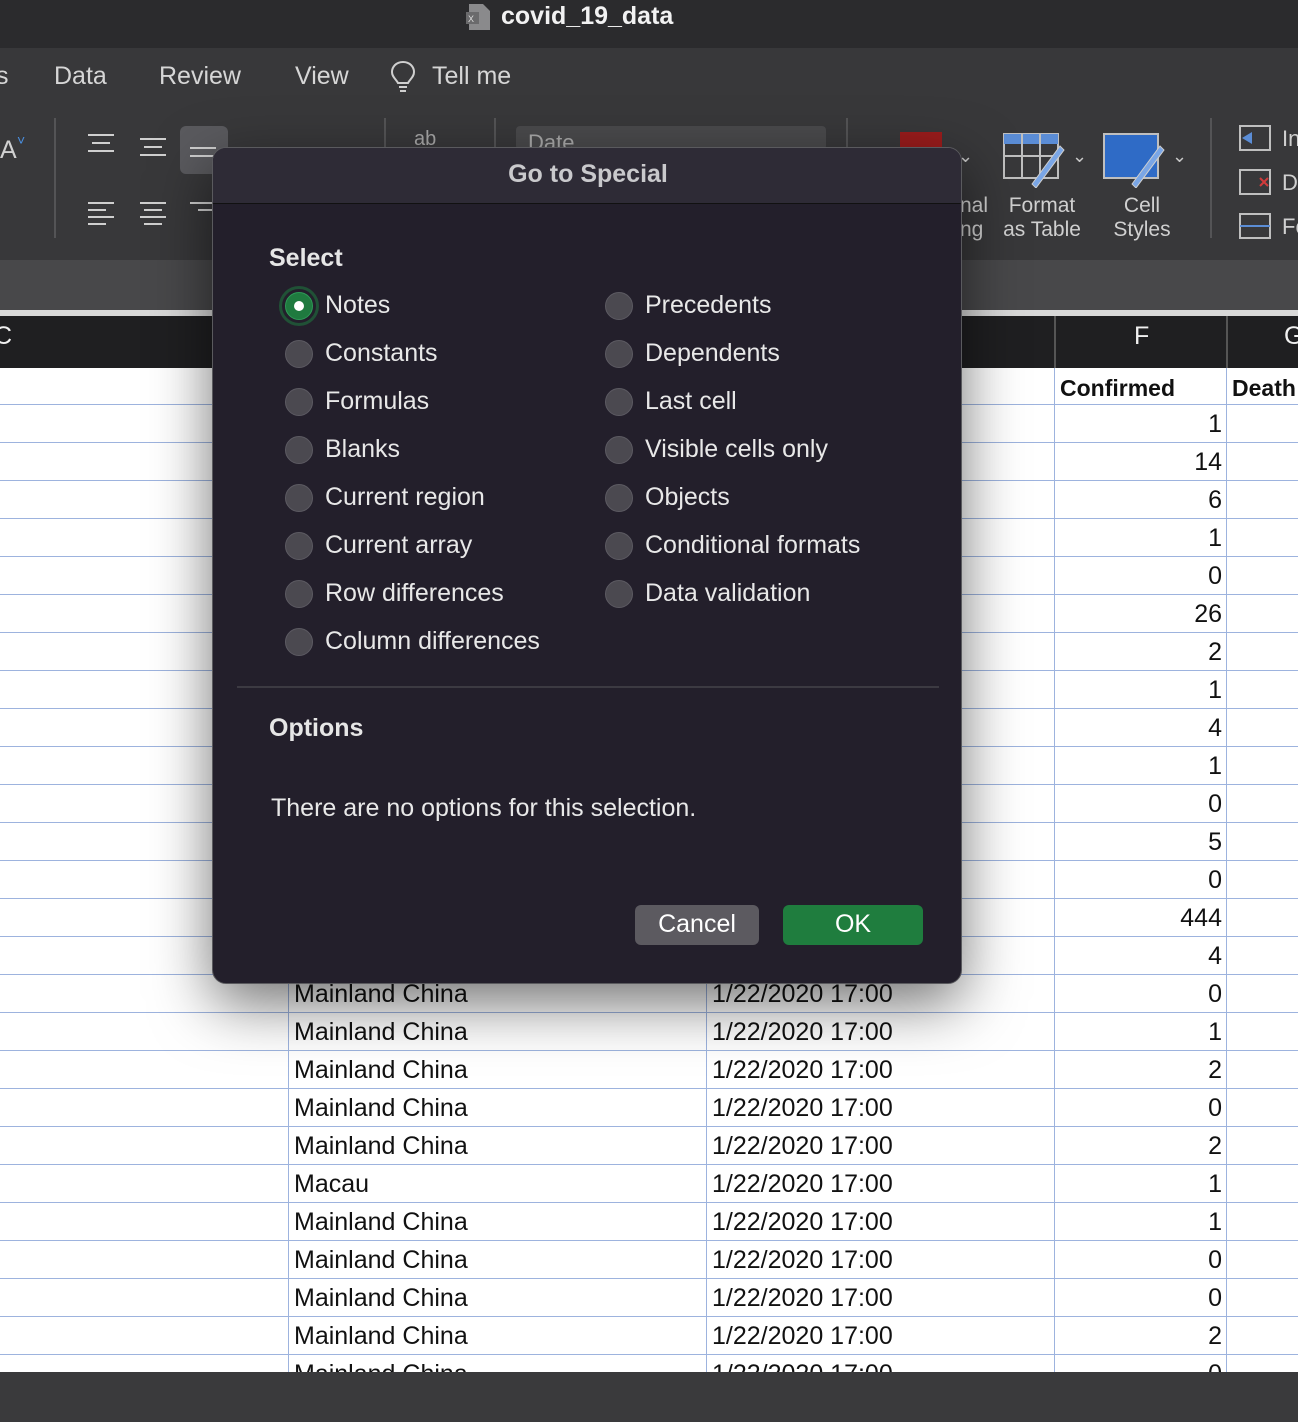 The image size is (1298, 1422). What do you see at coordinates (414, 593) in the screenshot?
I see `option-label-row-differences: Row differences` at bounding box center [414, 593].